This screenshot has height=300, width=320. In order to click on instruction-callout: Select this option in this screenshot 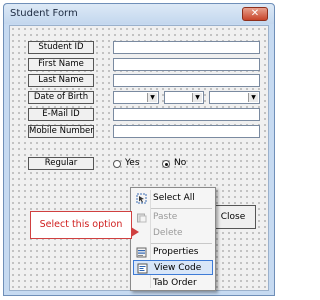, I will do `click(81, 225)`.